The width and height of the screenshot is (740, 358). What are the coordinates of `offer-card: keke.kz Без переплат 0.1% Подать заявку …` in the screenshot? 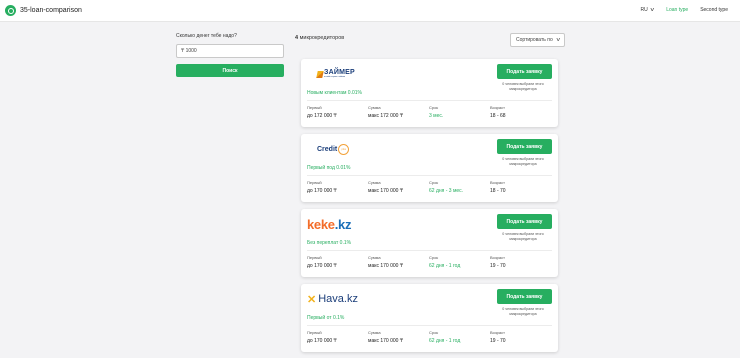 It's located at (429, 243).